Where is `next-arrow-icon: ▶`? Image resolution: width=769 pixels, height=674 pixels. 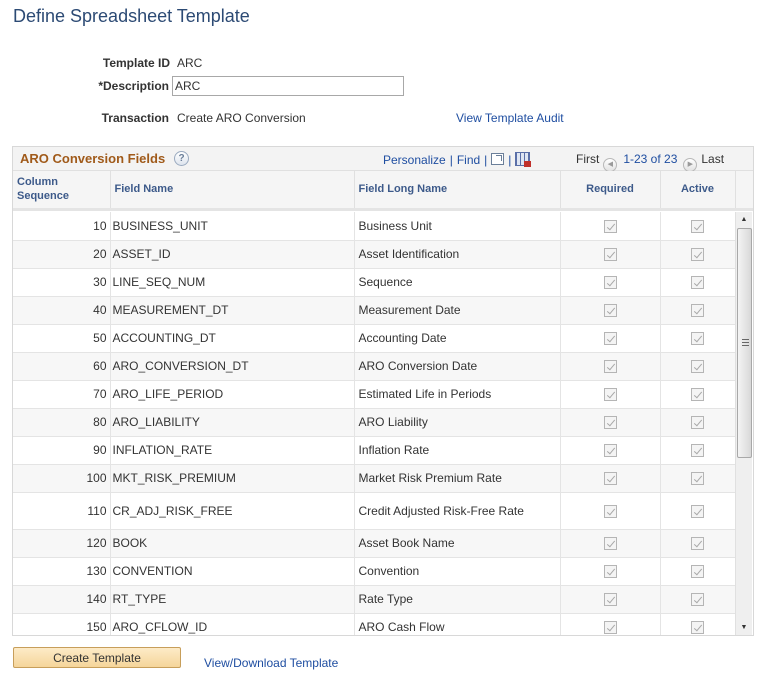
next-arrow-icon: ▶ is located at coordinates (690, 165).